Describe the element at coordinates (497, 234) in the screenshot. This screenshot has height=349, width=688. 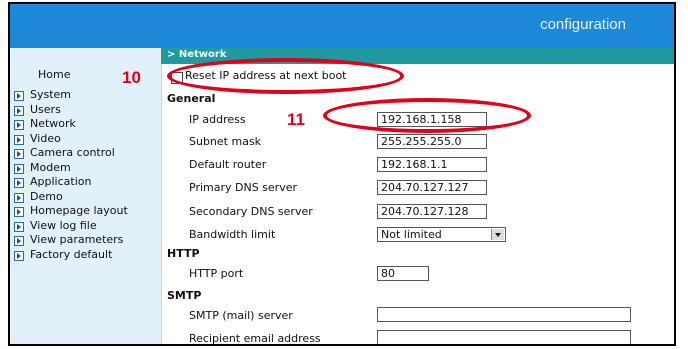
I see `chevron-down-icon` at that location.